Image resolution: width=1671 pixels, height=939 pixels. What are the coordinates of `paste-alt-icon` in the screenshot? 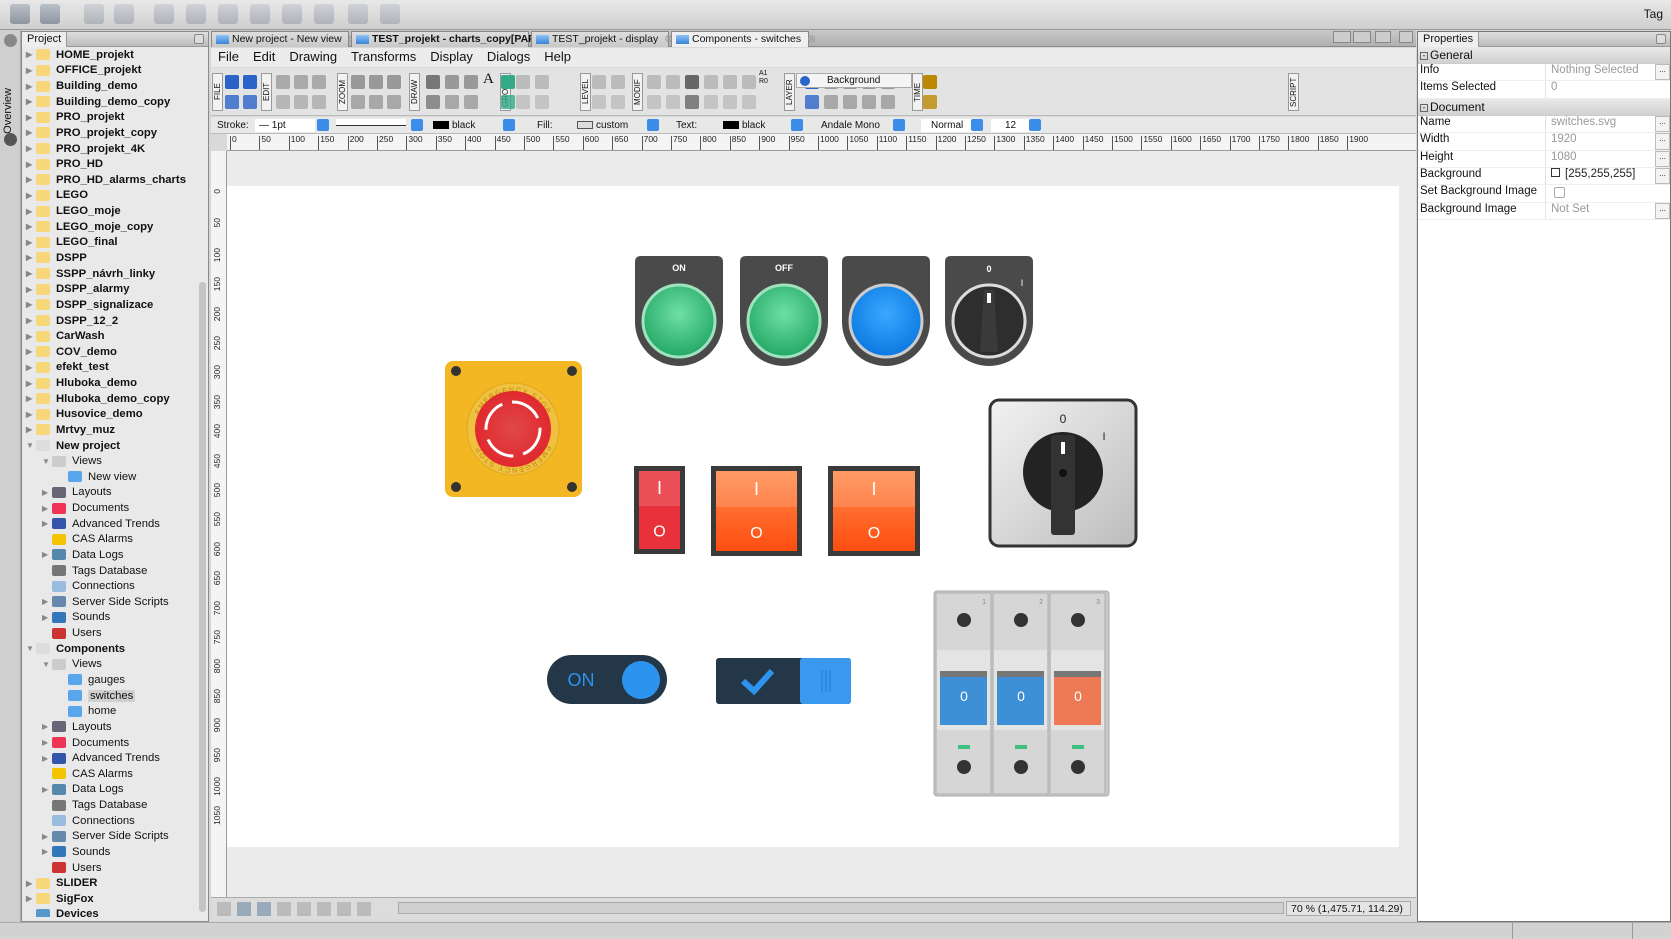 It's located at (319, 102).